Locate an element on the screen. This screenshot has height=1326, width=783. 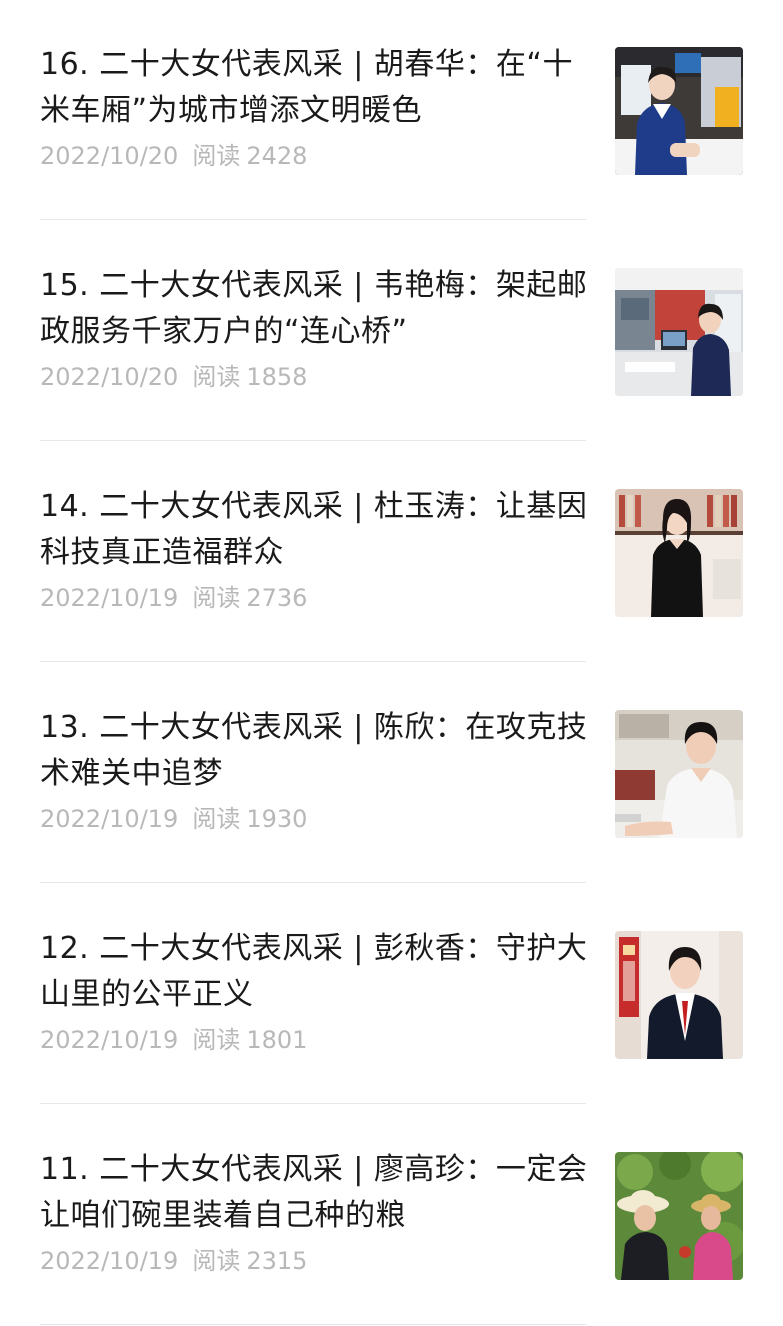
article-title: 16. 二十大女代表风采 | 胡春华：在“十米车厢”为城市增添文明暖色 is located at coordinates (315, 88).